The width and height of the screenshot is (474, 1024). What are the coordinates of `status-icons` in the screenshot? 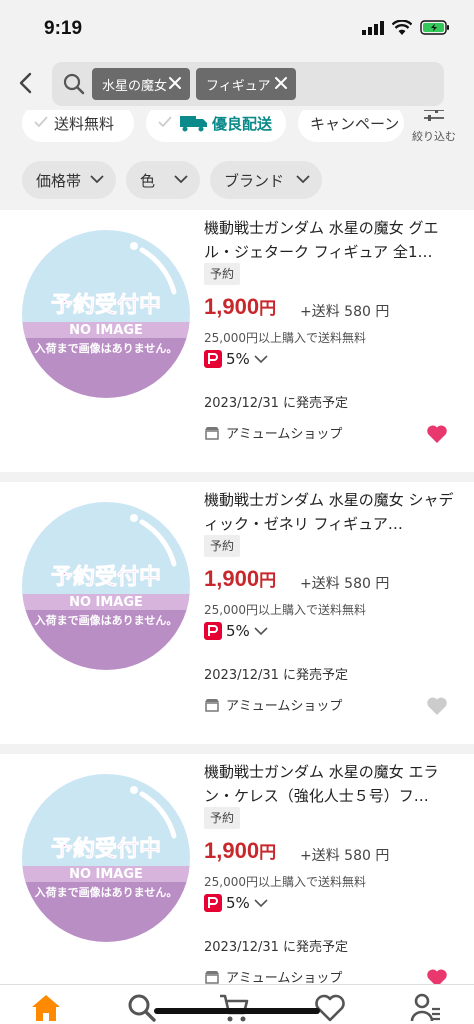 It's located at (406, 27).